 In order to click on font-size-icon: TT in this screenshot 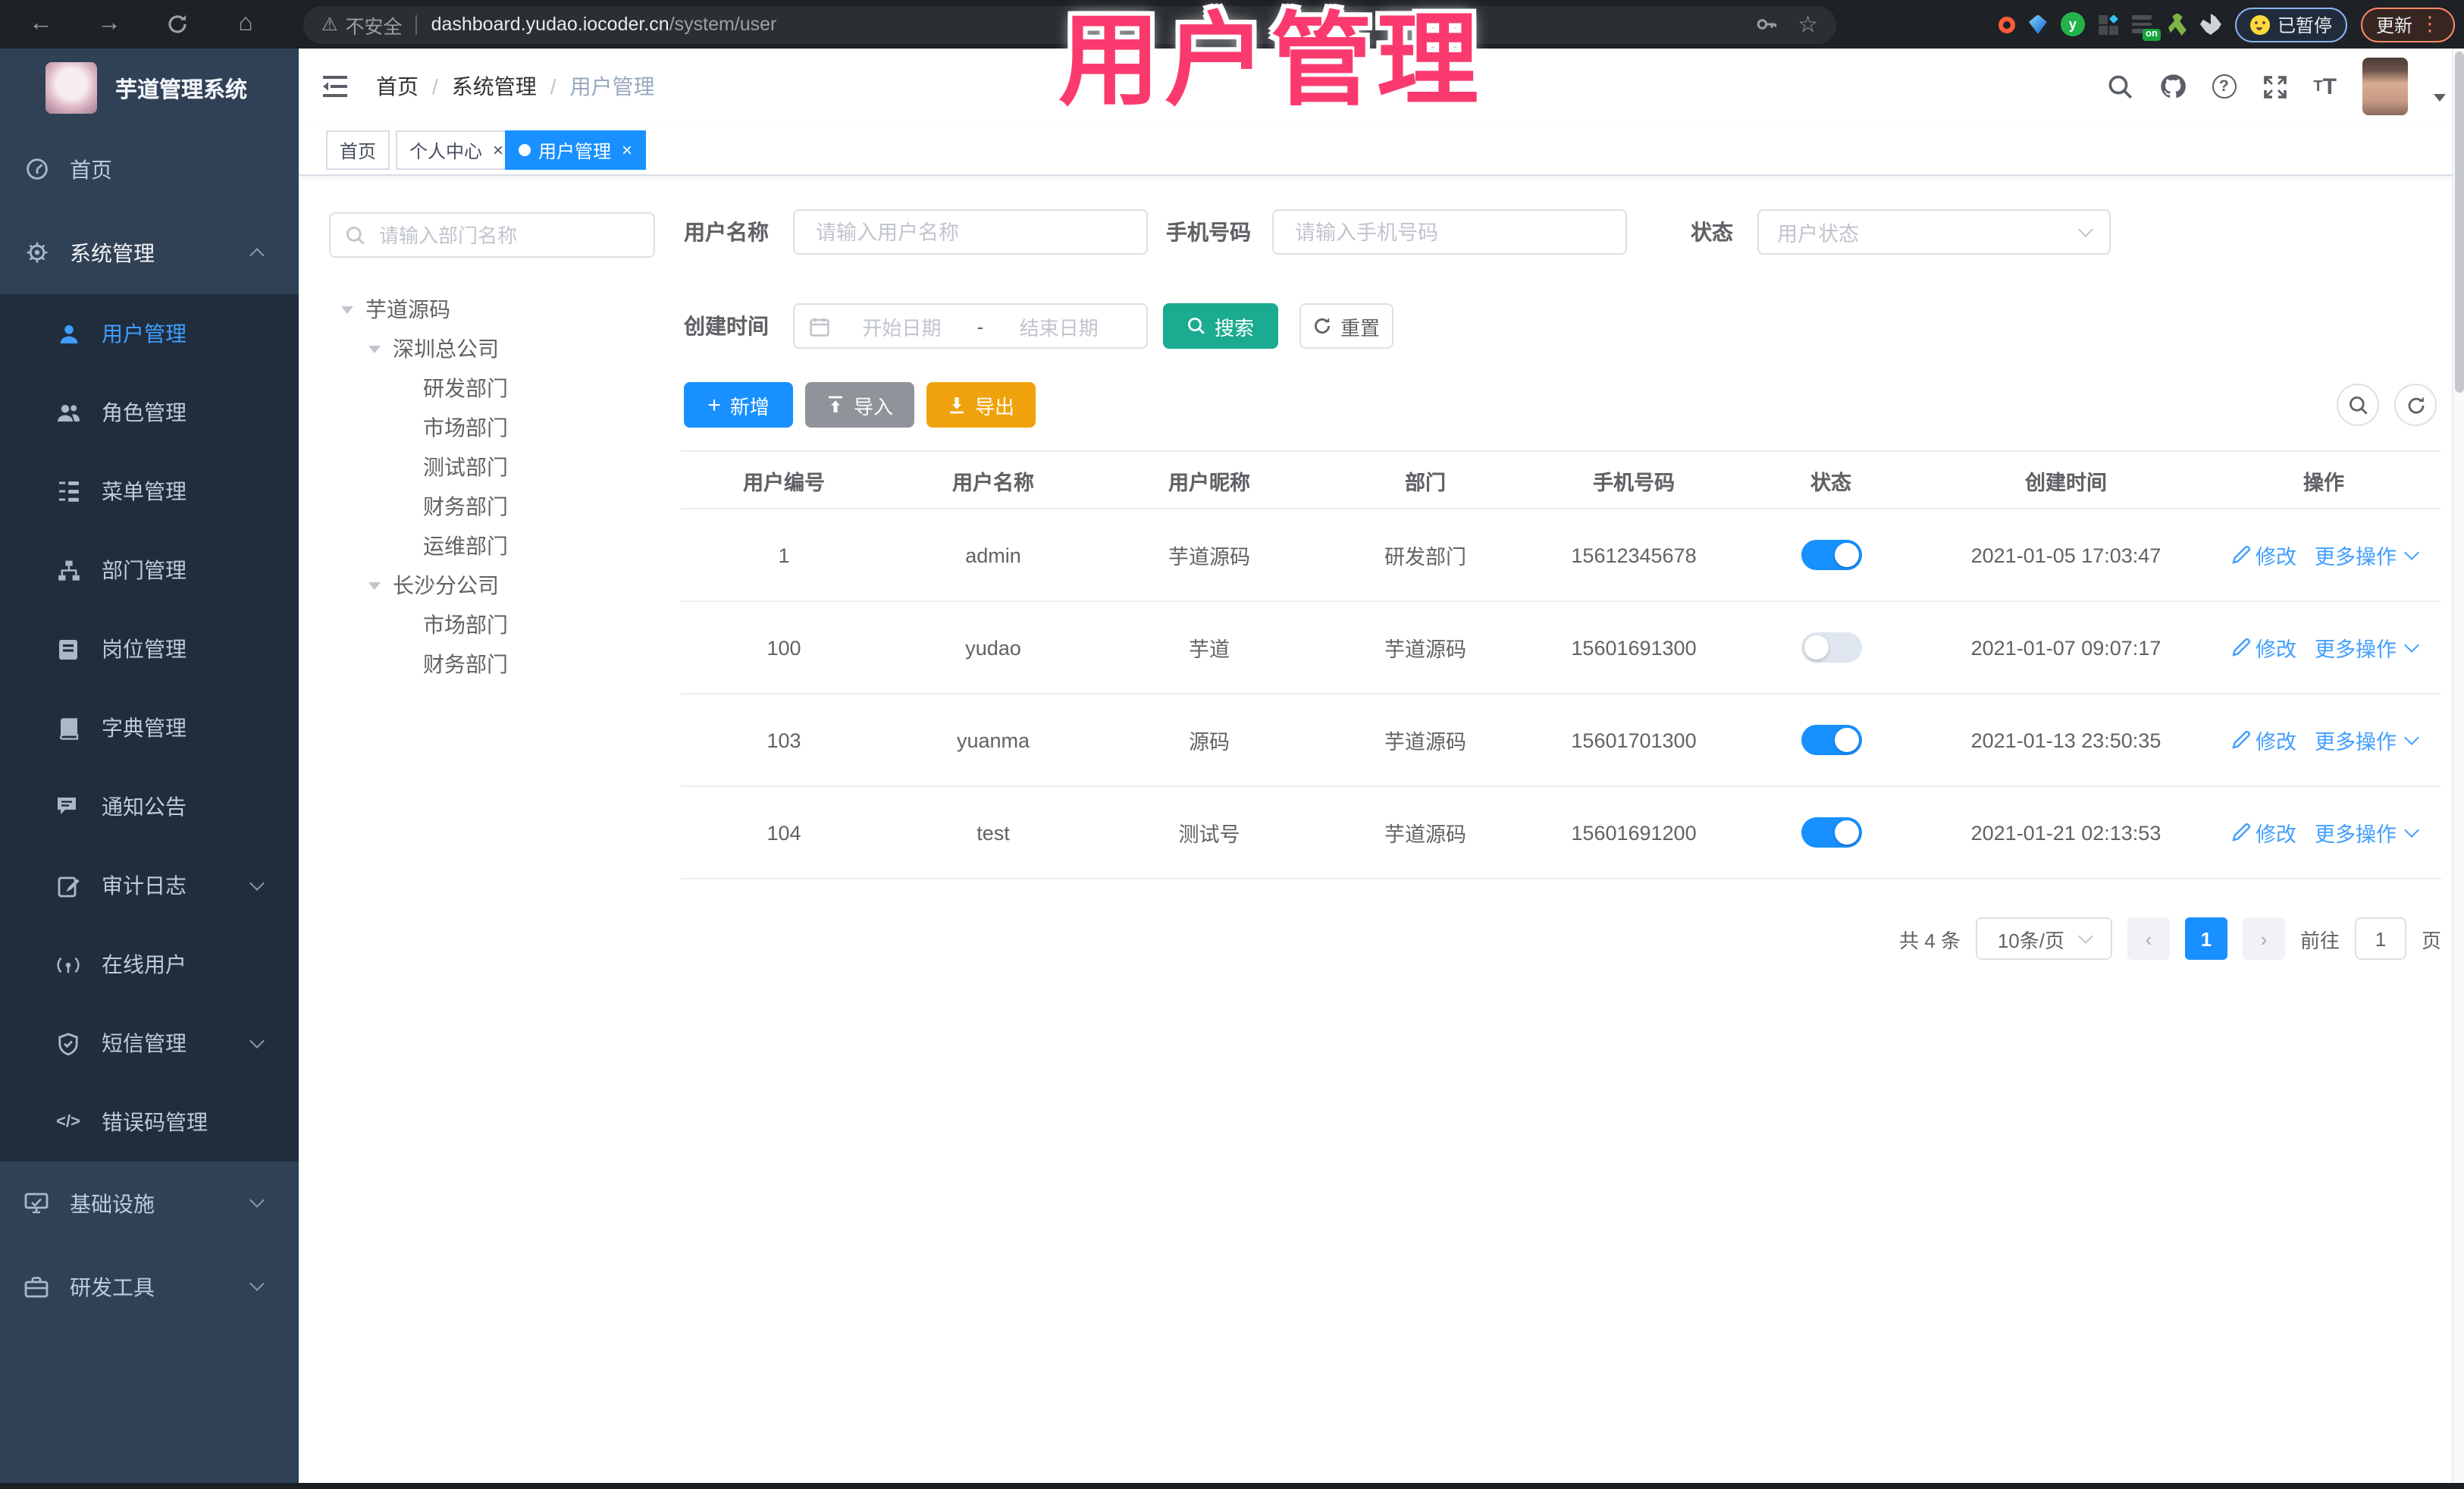, I will do `click(2325, 86)`.